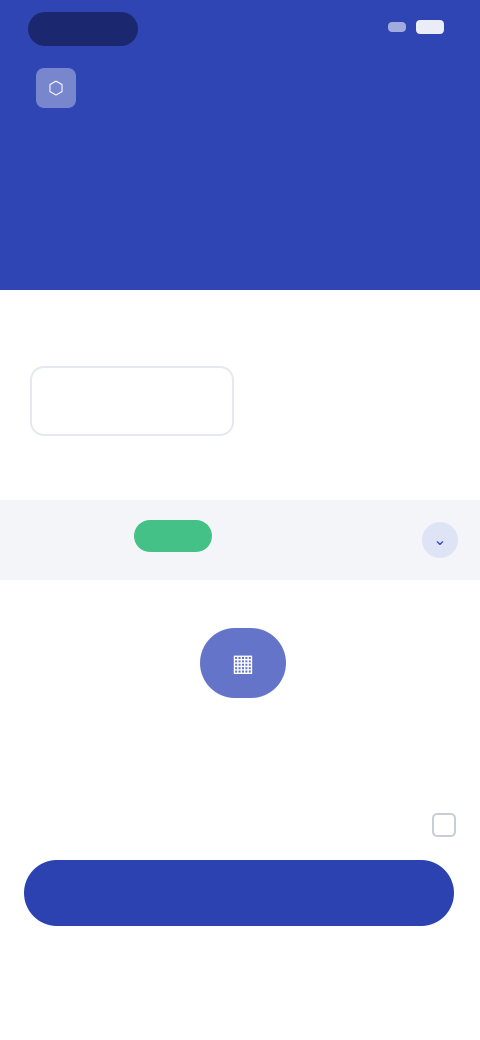 This screenshot has width=480, height=1040. I want to click on input-field, so click(132, 401).